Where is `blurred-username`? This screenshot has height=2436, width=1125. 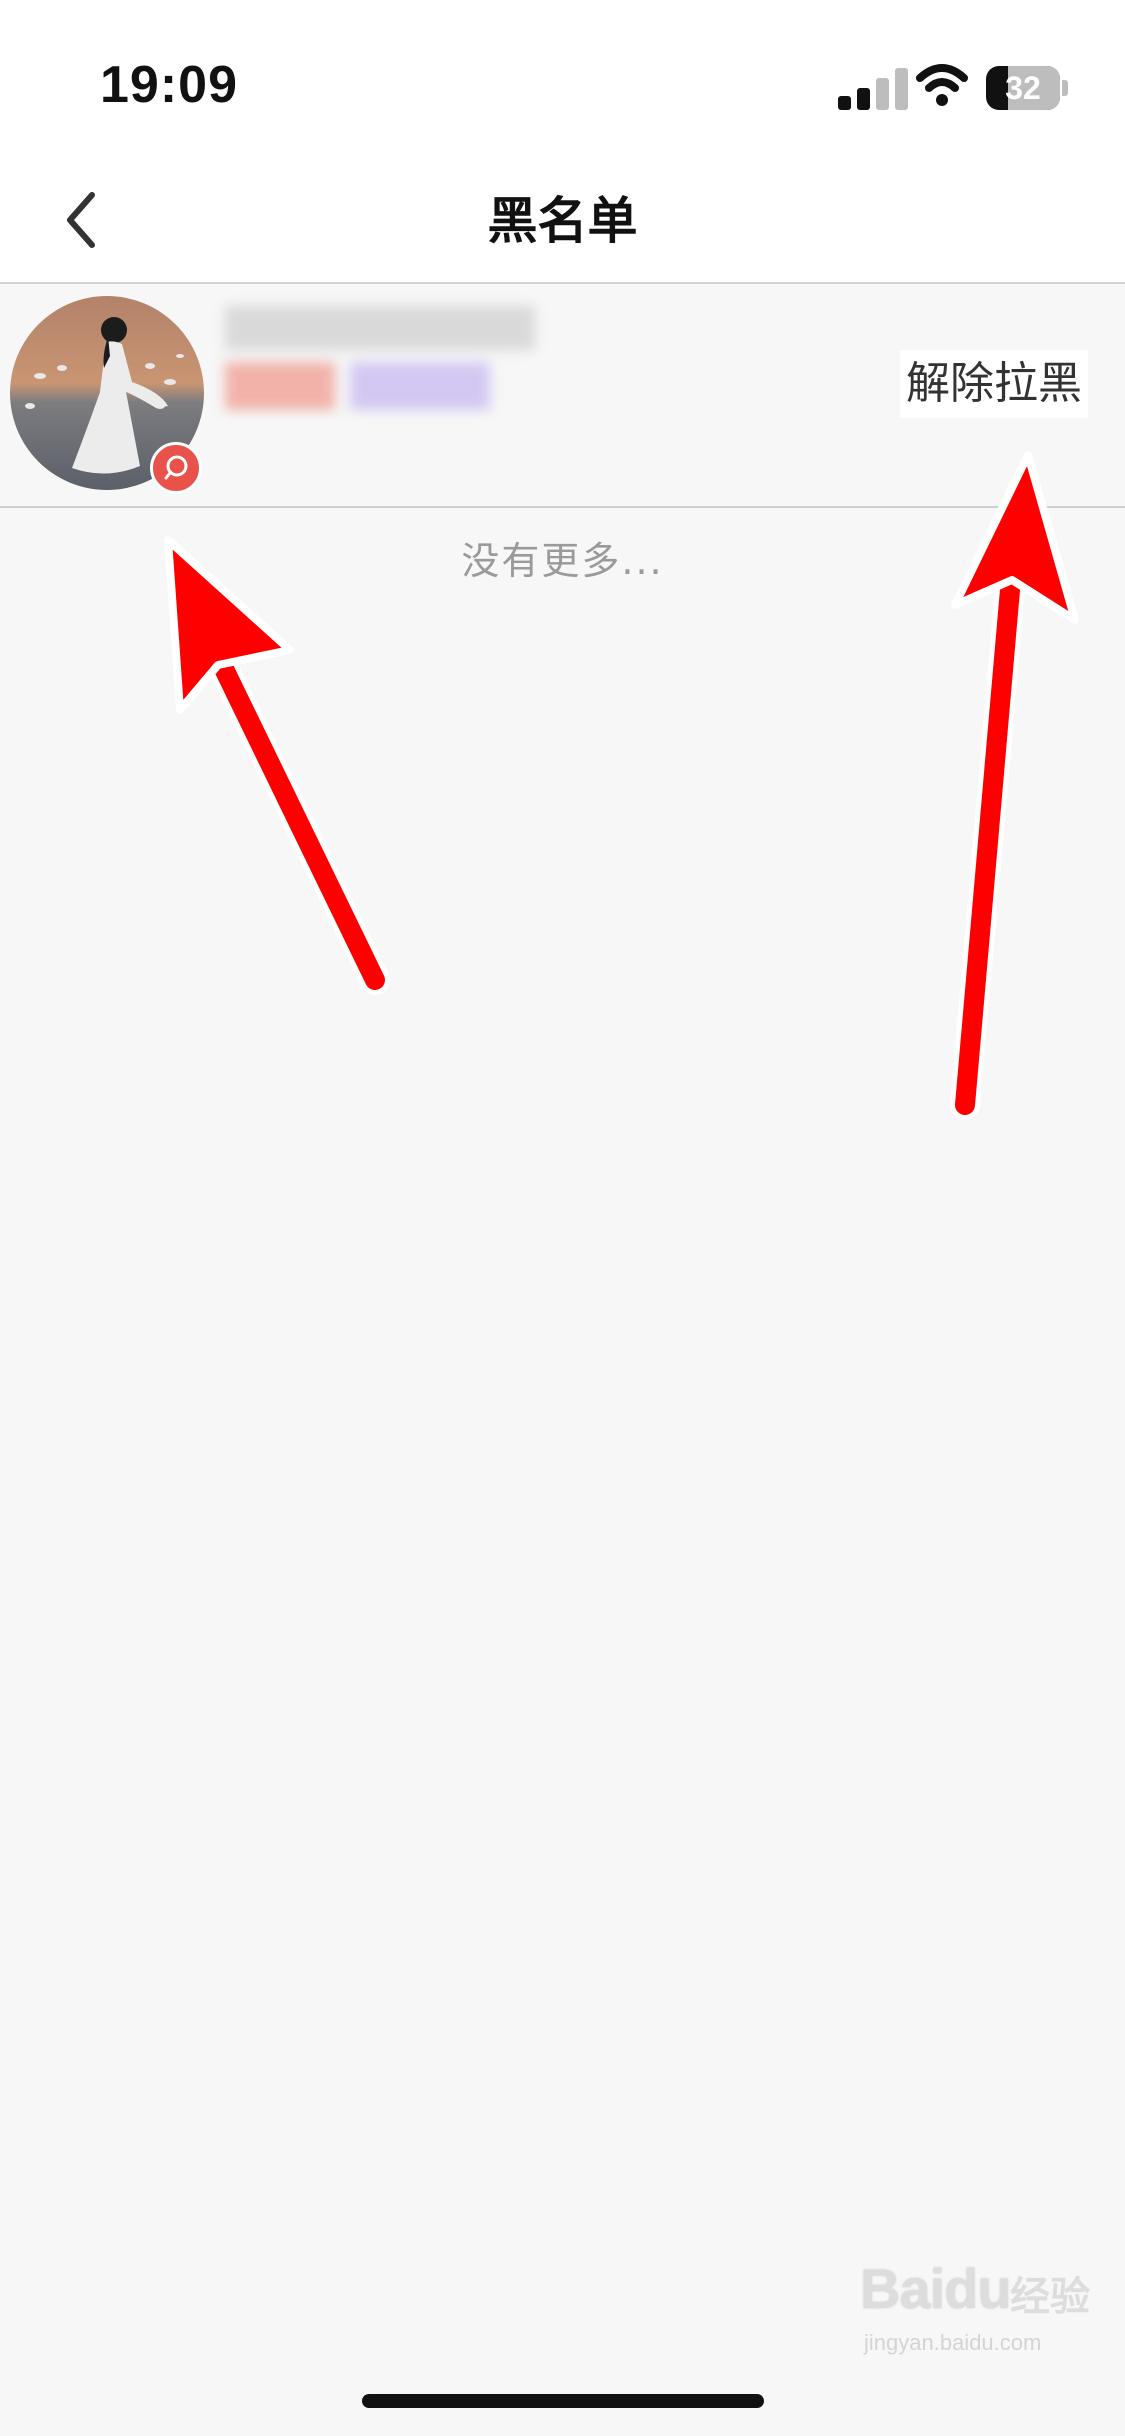
blurred-username is located at coordinates (380, 328).